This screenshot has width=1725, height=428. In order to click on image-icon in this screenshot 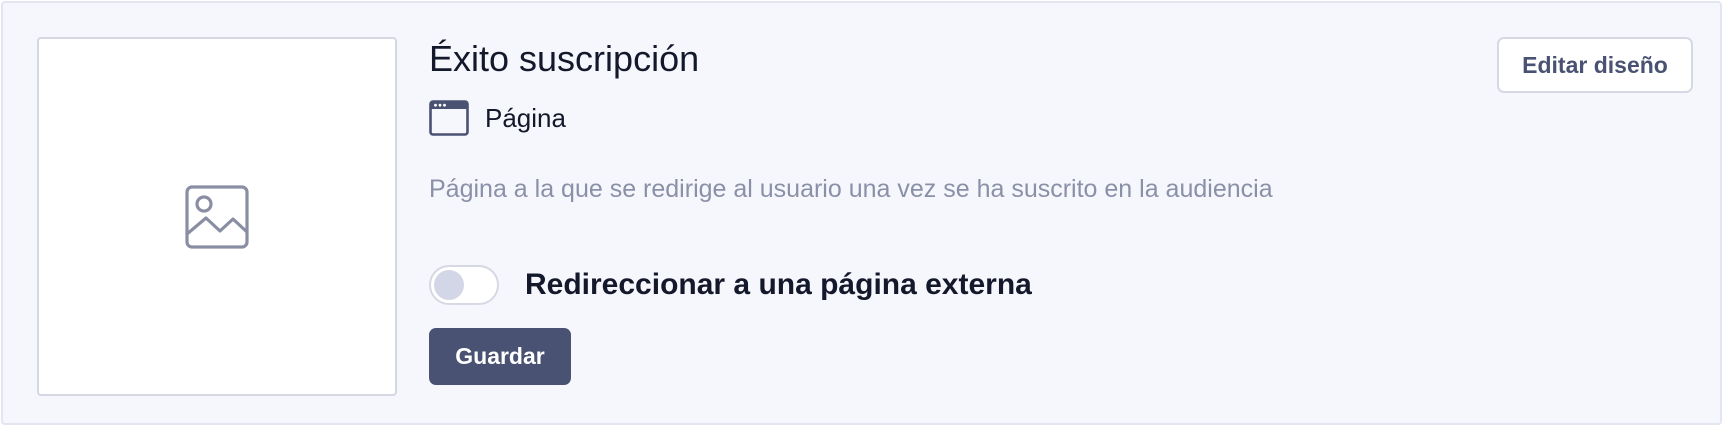, I will do `click(217, 216)`.